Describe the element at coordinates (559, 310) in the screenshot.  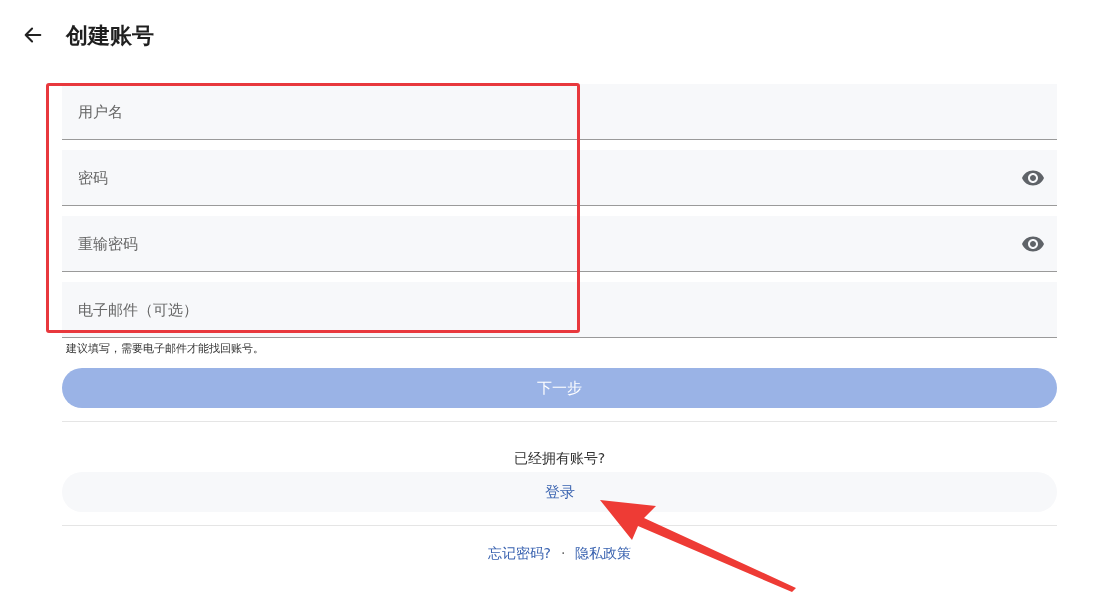
I see `input-field: 电子邮件（可选）` at that location.